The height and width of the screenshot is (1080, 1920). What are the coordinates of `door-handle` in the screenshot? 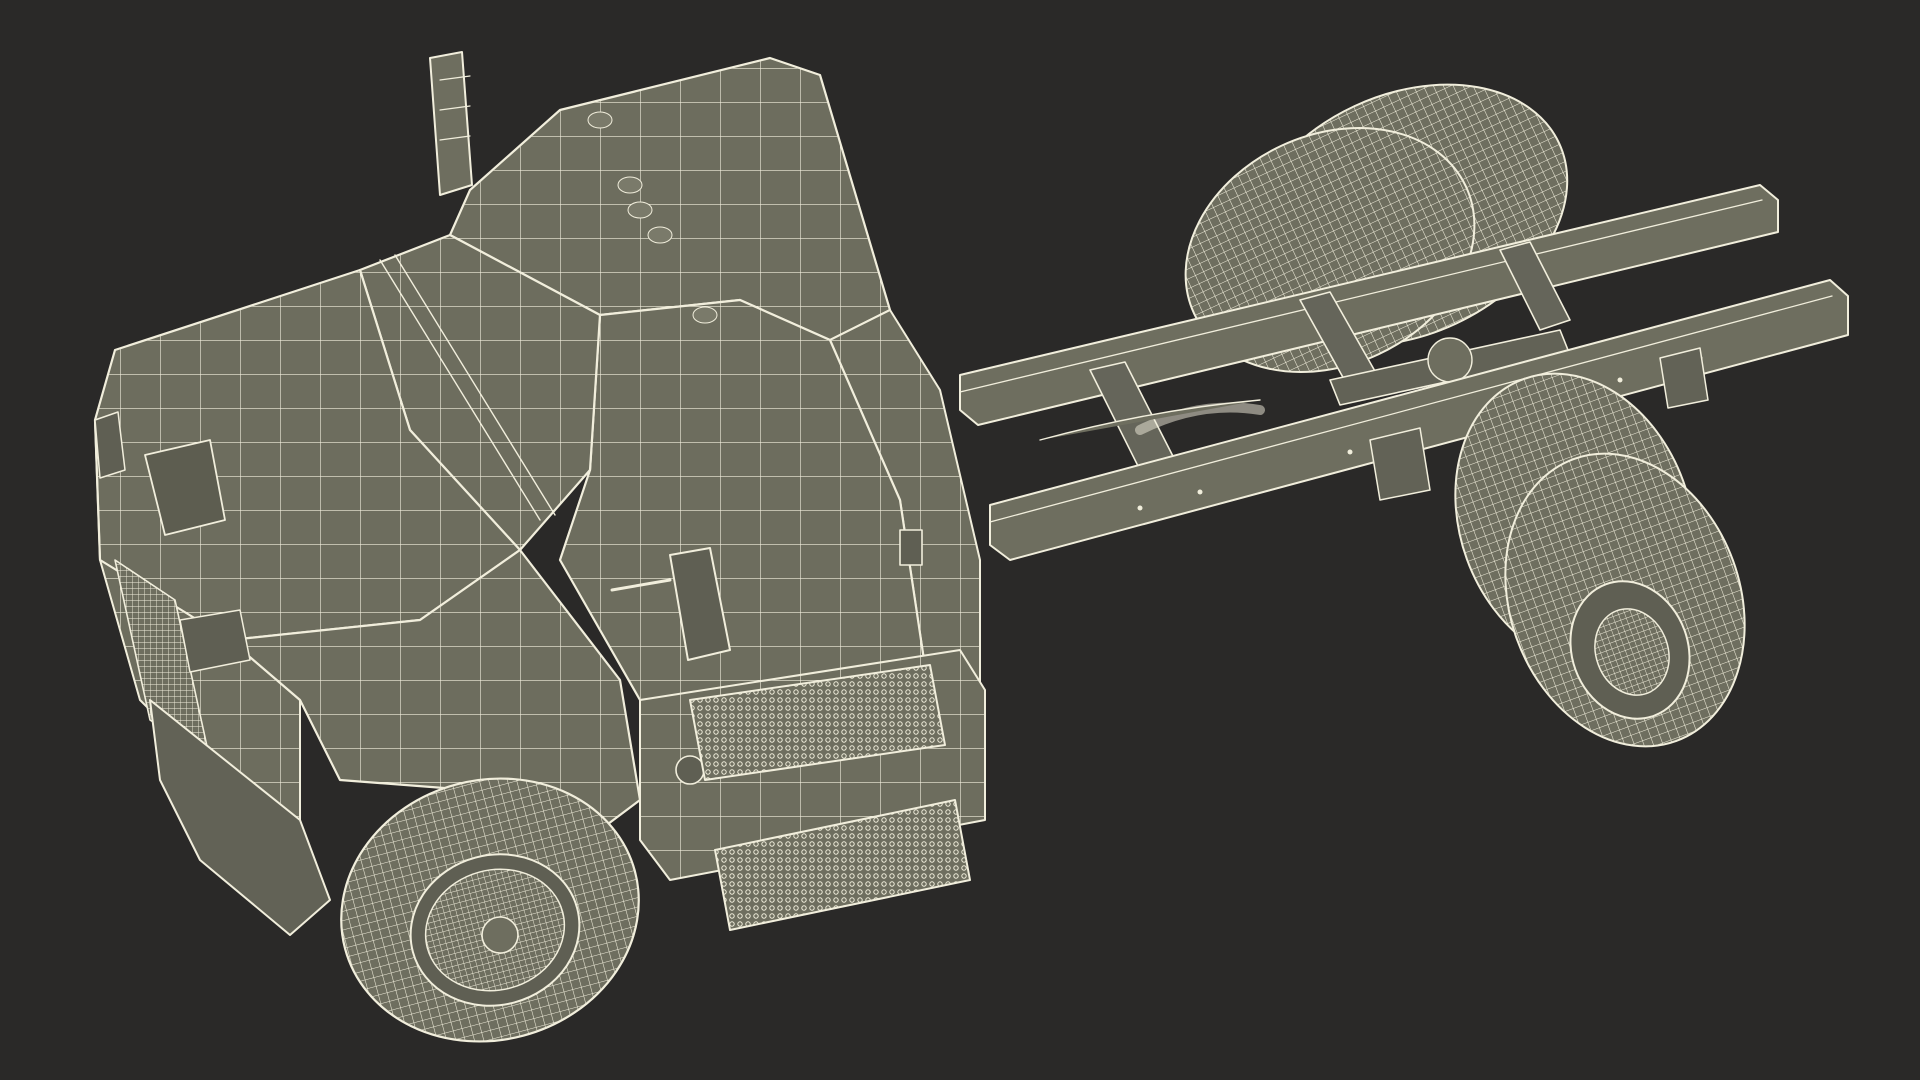 It's located at (911, 547).